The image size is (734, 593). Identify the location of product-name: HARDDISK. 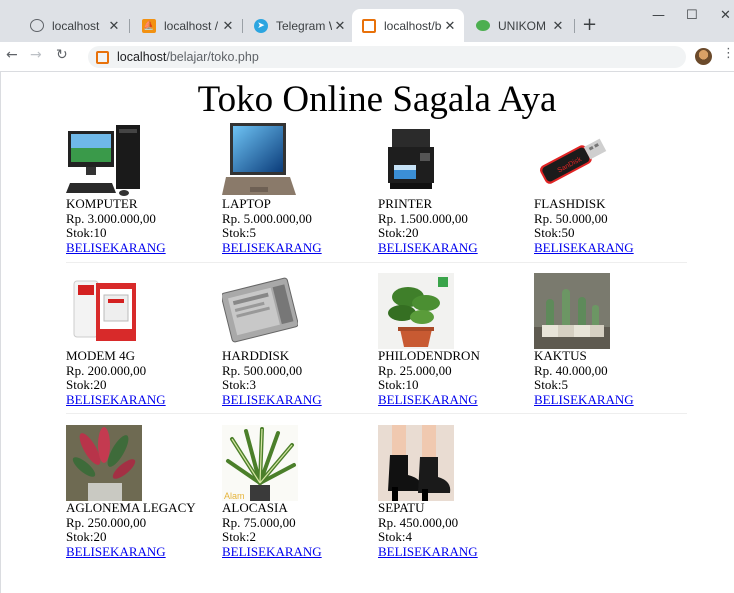
(256, 355).